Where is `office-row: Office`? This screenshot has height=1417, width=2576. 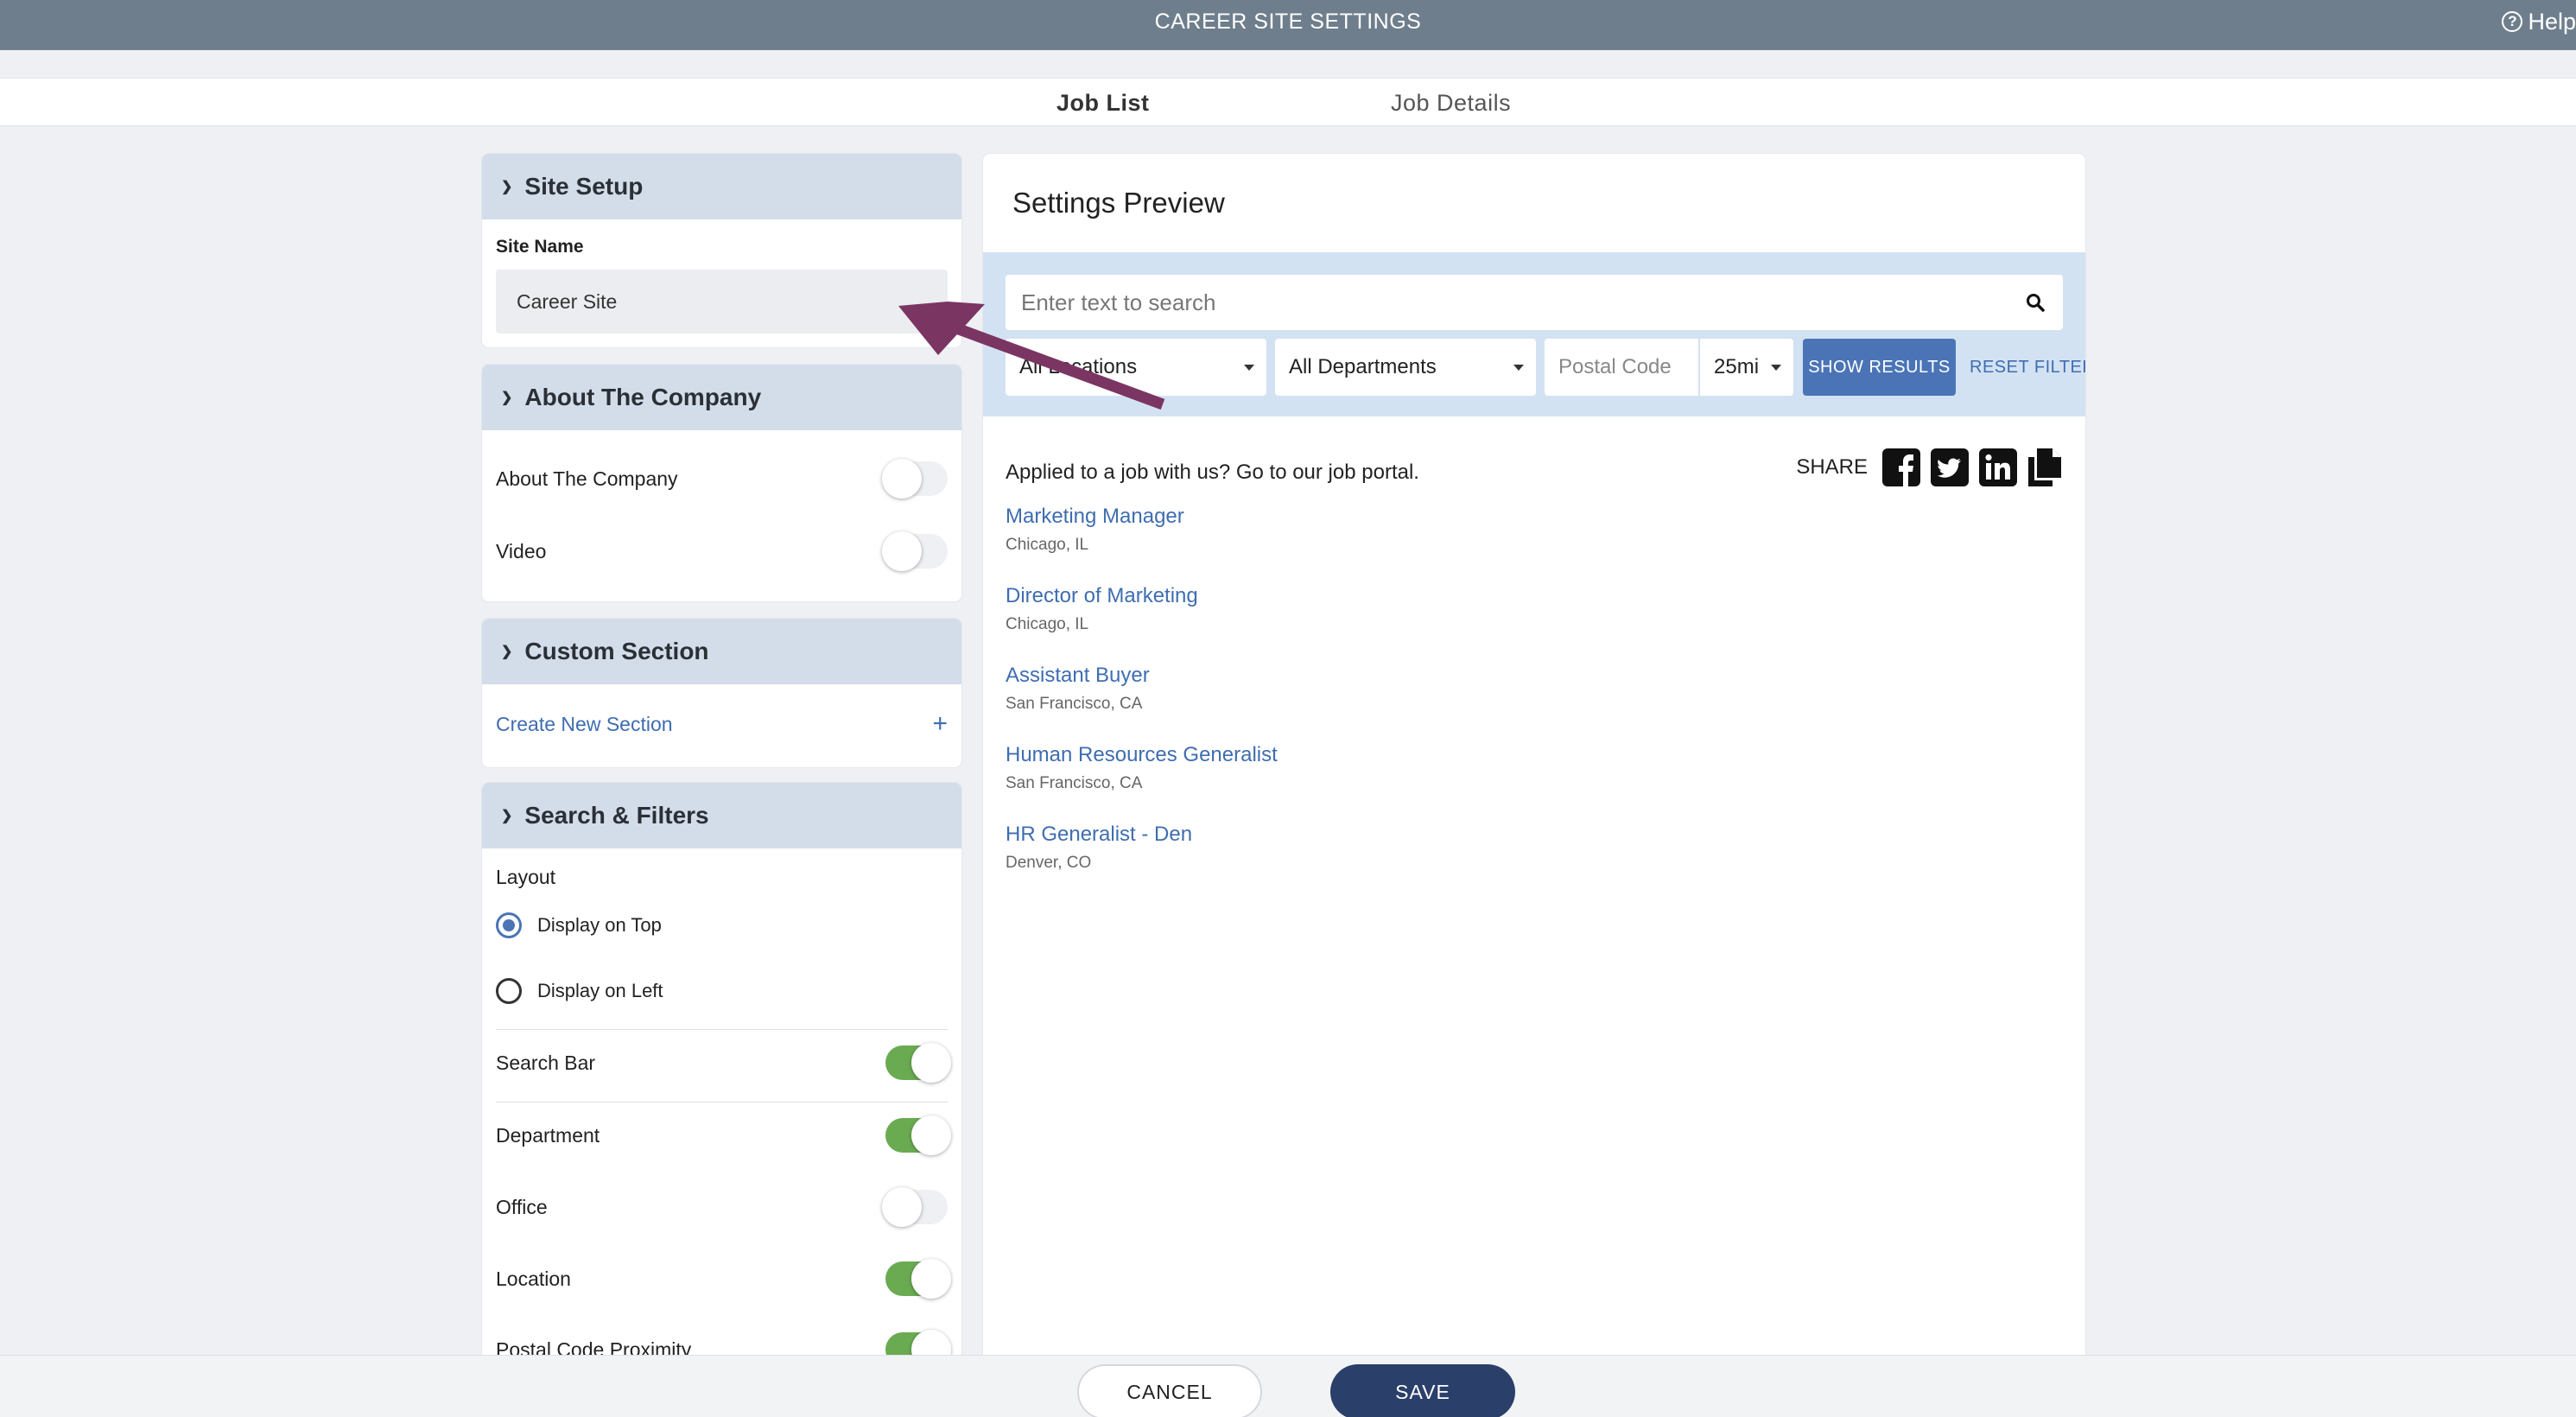
office-row: Office is located at coordinates (721, 1207).